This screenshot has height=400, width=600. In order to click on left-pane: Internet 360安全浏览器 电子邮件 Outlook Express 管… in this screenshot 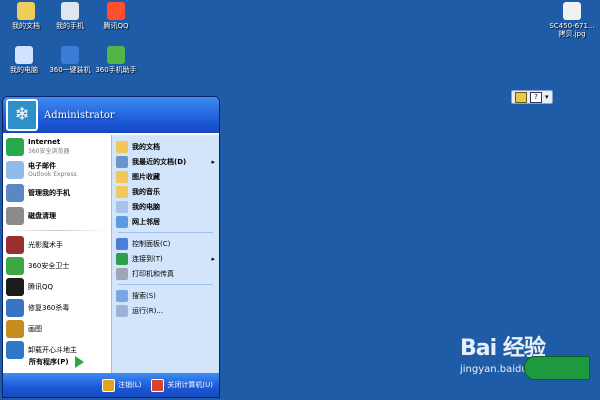, I will do `click(57, 254)`.